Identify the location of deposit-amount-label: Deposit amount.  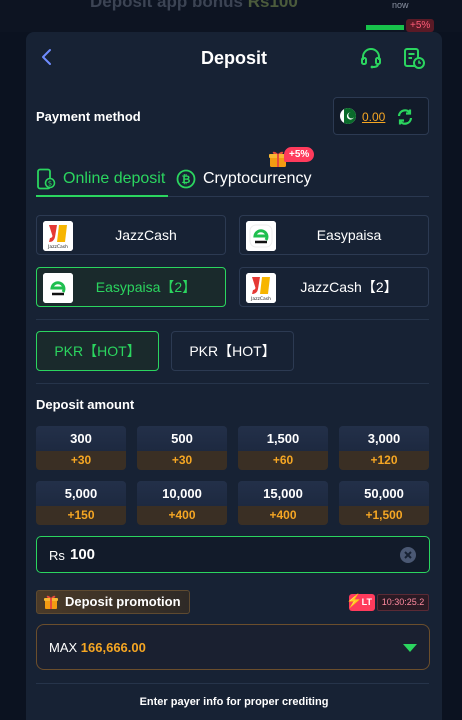
(85, 404).